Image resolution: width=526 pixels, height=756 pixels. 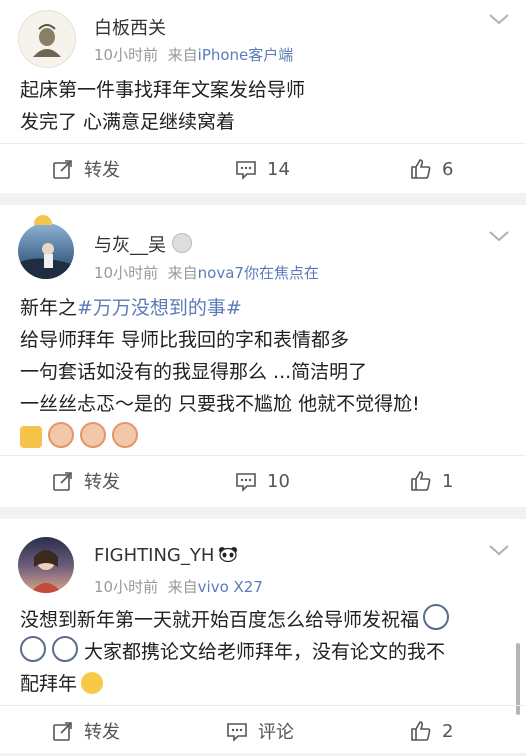 What do you see at coordinates (431, 481) in the screenshot?
I see `like-button: 1` at bounding box center [431, 481].